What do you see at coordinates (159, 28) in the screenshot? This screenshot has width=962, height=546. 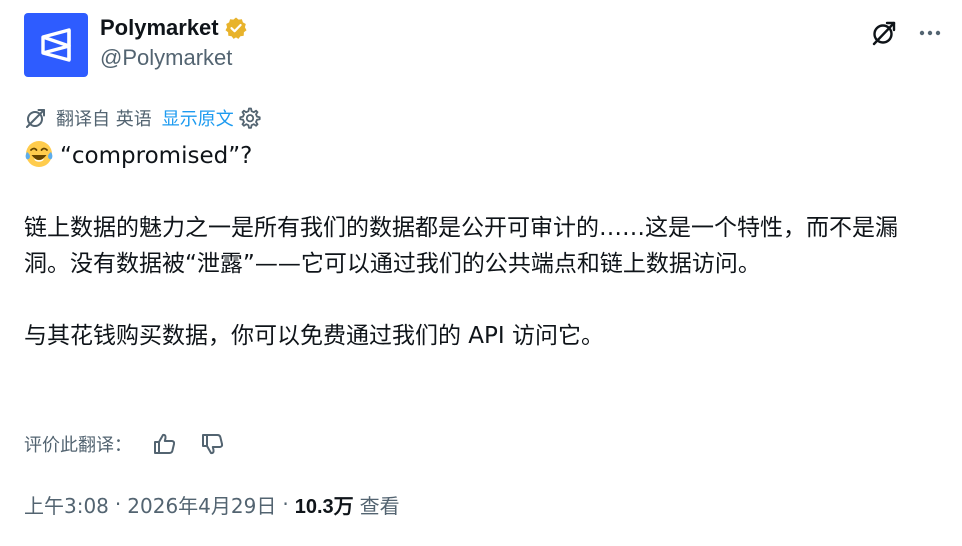 I see `display-name: Polymarket` at bounding box center [159, 28].